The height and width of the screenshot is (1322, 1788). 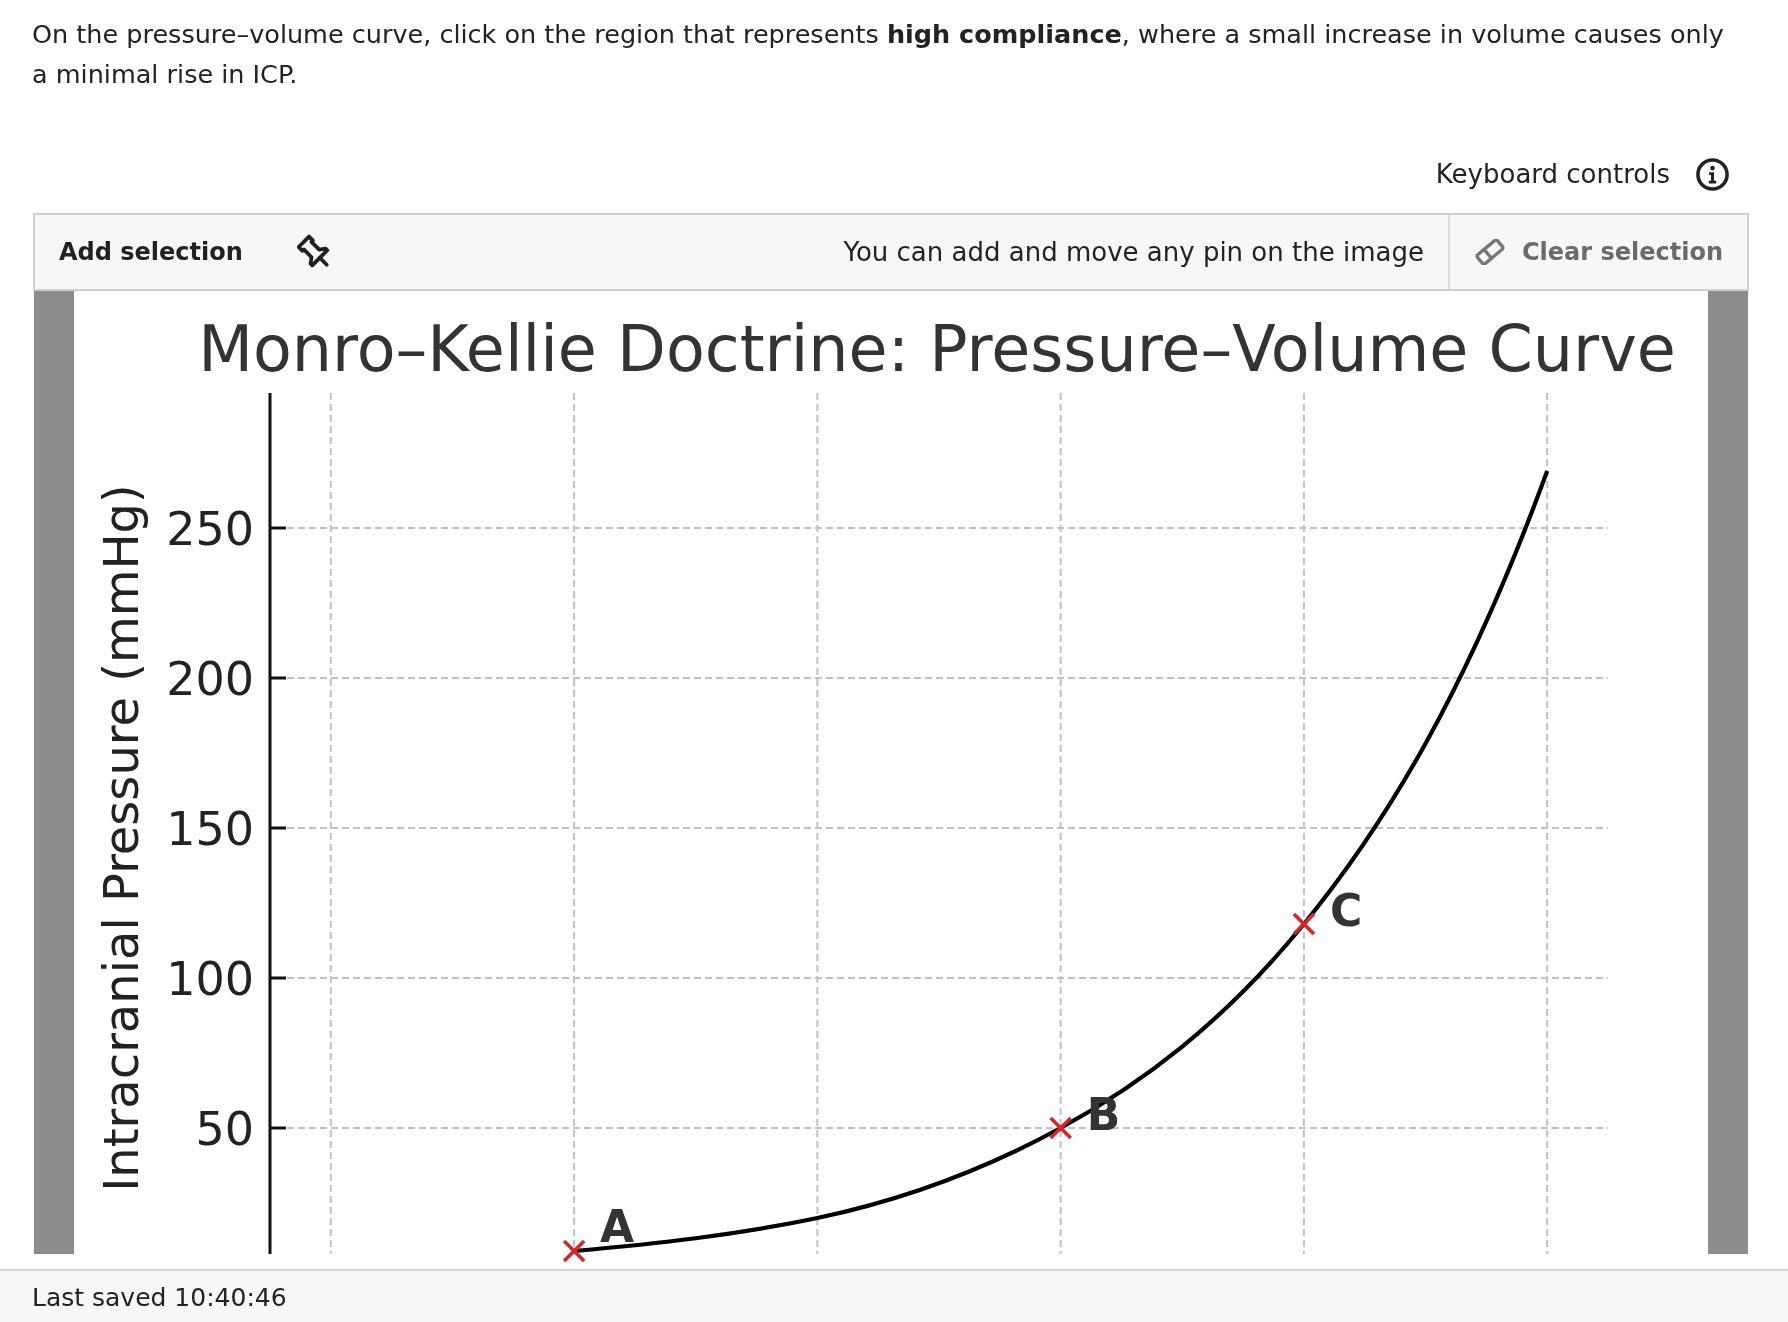 What do you see at coordinates (210, 979) in the screenshot?
I see `tick-label: 100` at bounding box center [210, 979].